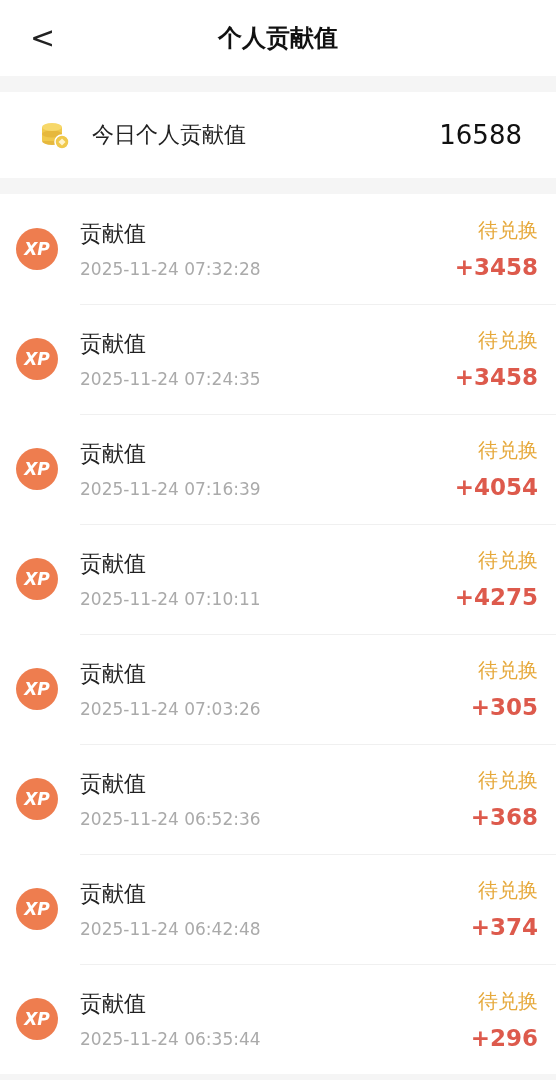  I want to click on record-time: 2025-11-24 07:03:26, so click(170, 708).